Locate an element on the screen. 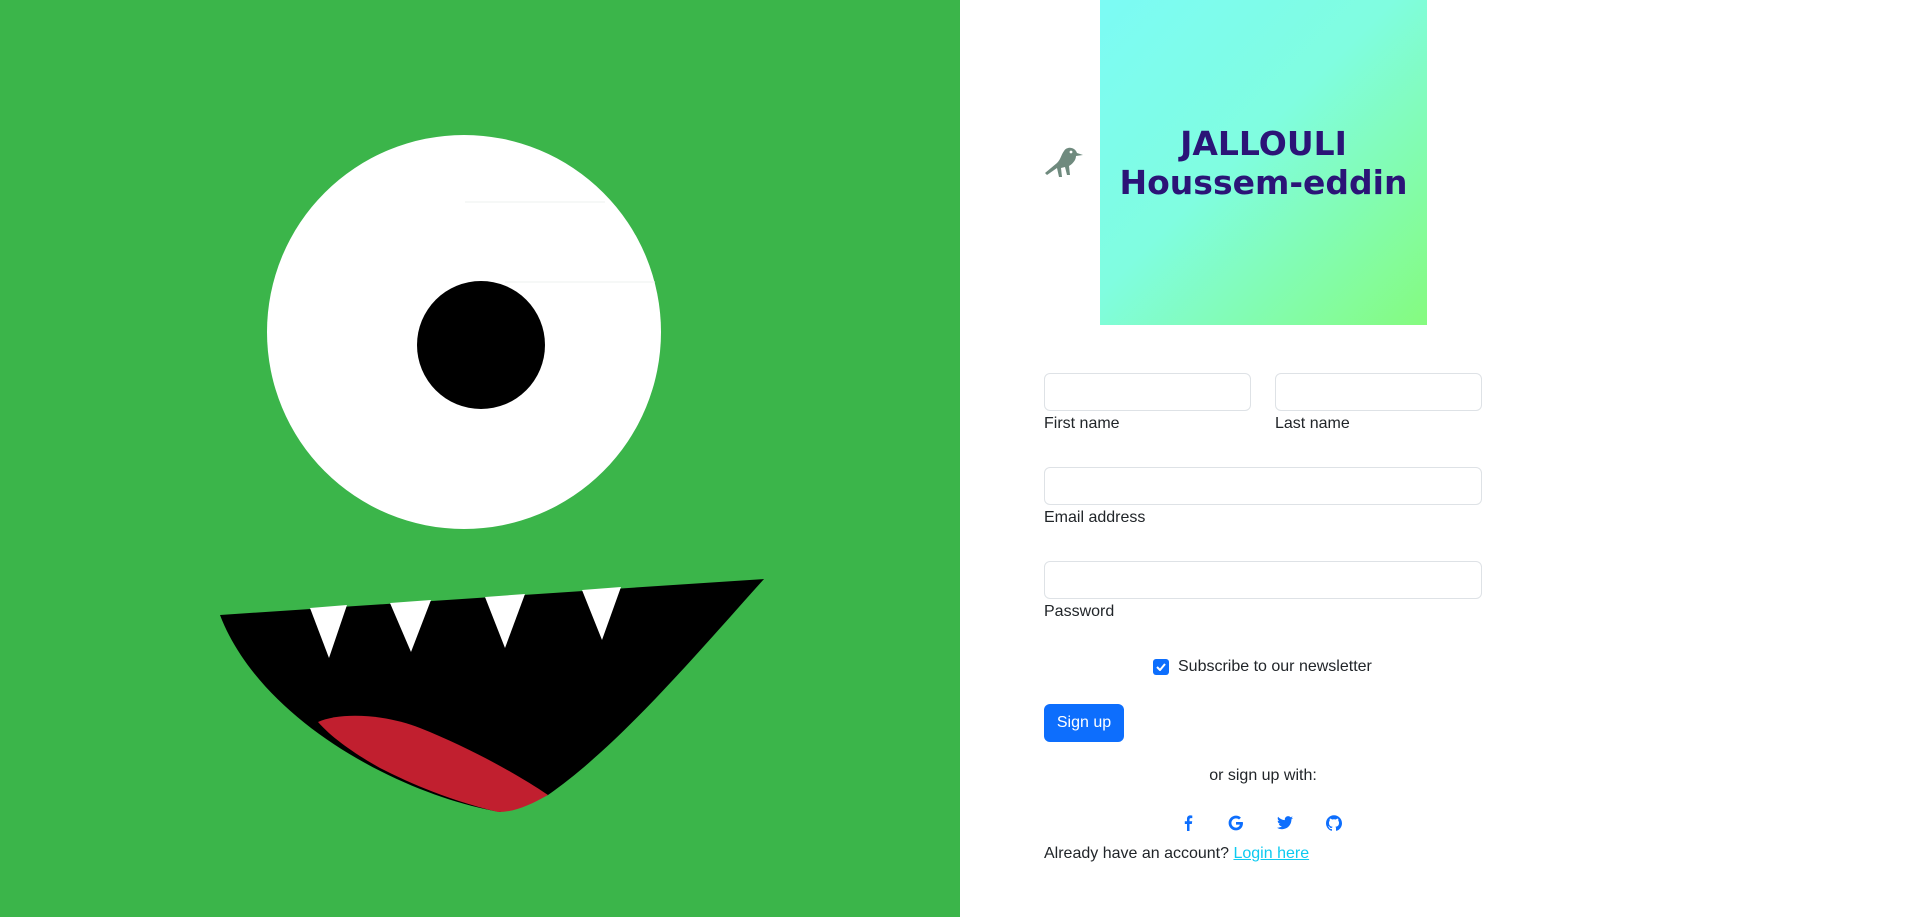  checkmark-icon is located at coordinates (1161, 667).